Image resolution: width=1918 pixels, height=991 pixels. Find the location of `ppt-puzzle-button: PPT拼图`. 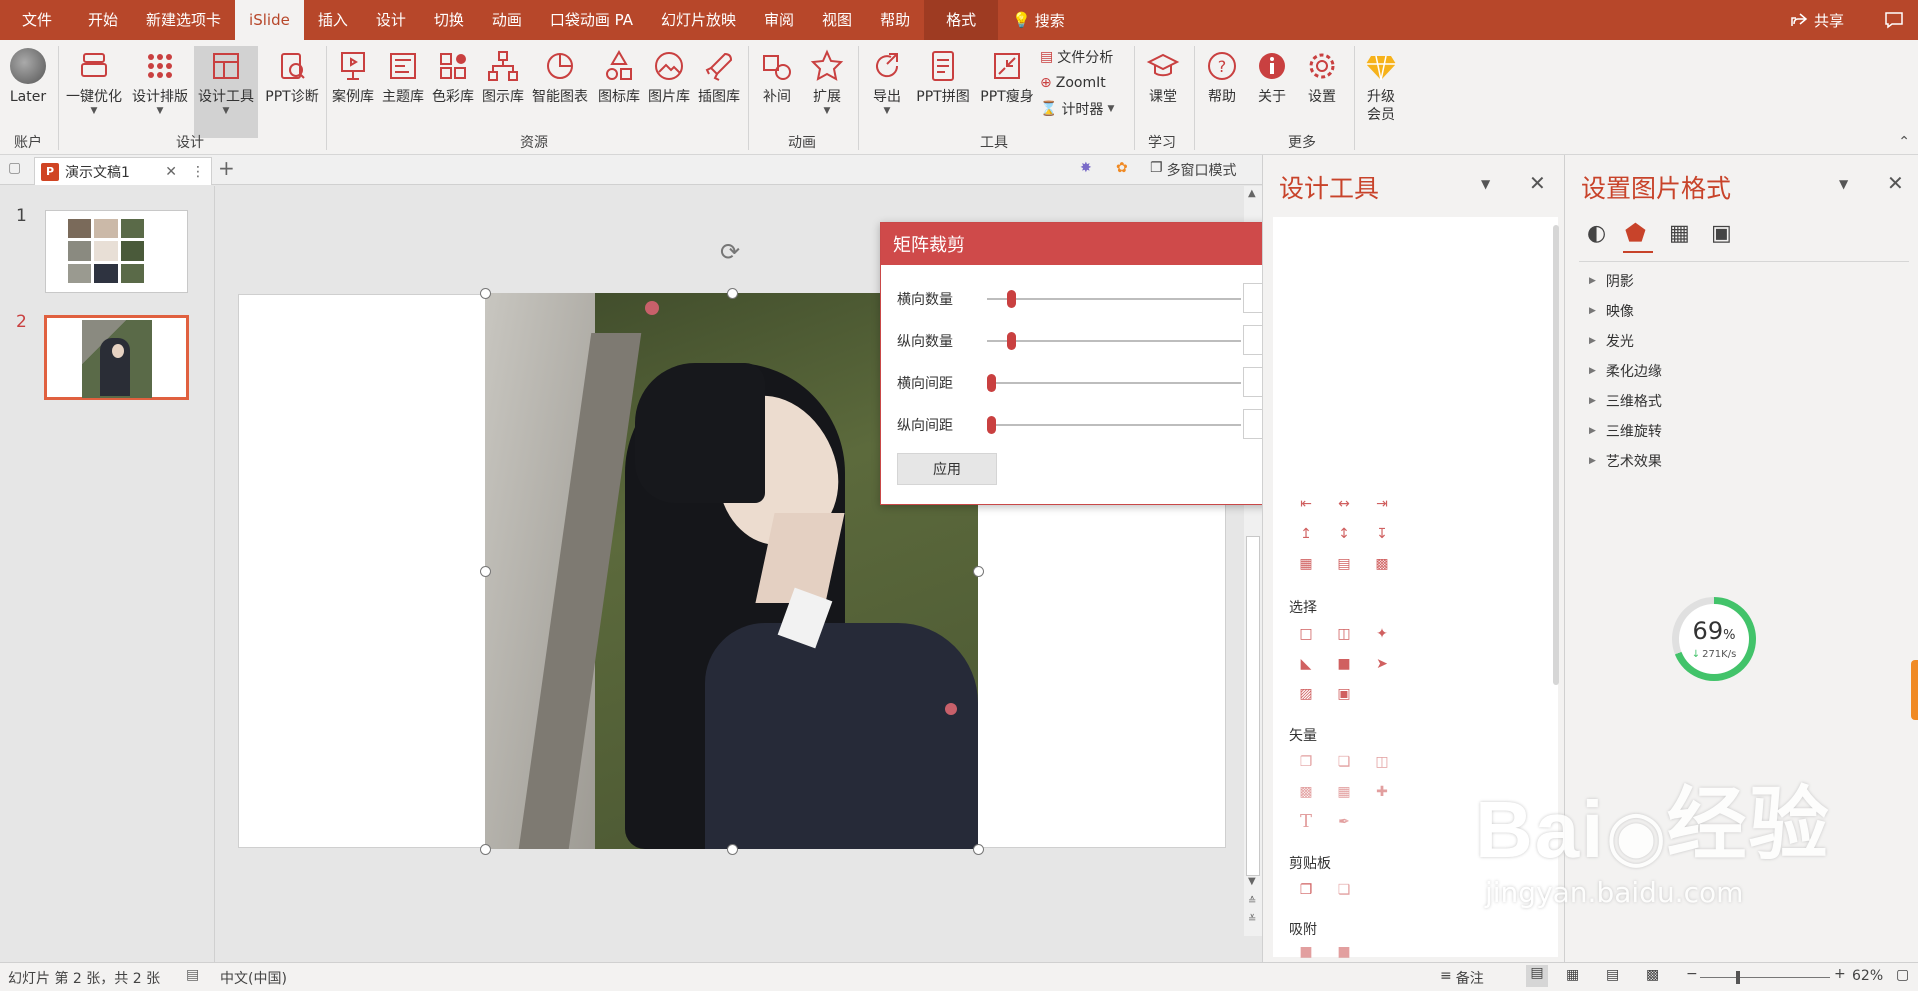

ppt-puzzle-button: PPT拼图 is located at coordinates (943, 92).